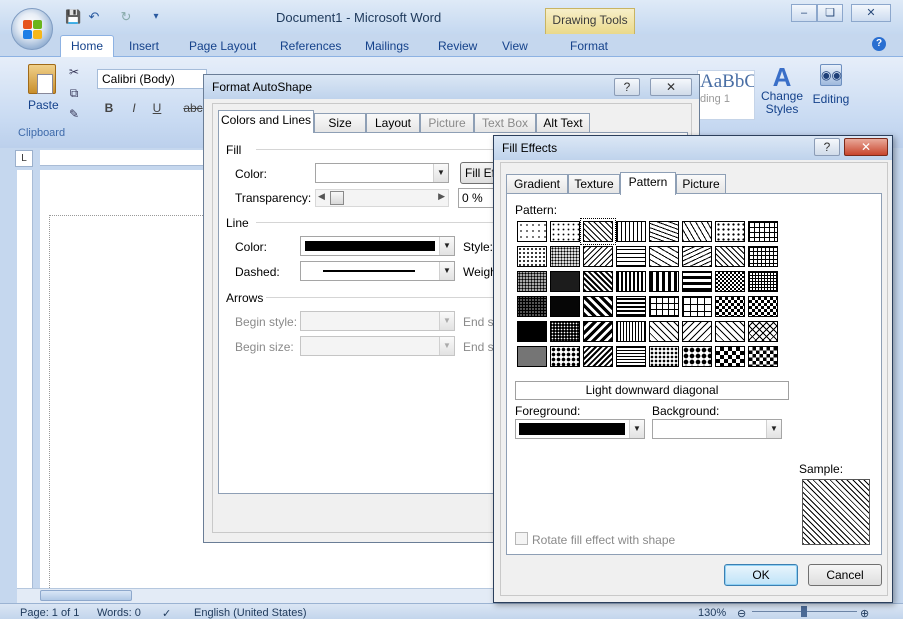 The image size is (903, 619). I want to click on font-name-input: Calibri (Body), so click(152, 79).